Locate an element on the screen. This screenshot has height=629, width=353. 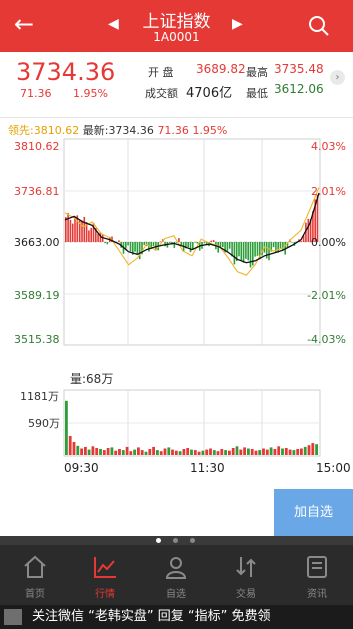
tab-label: 自选 is located at coordinates (176, 594).